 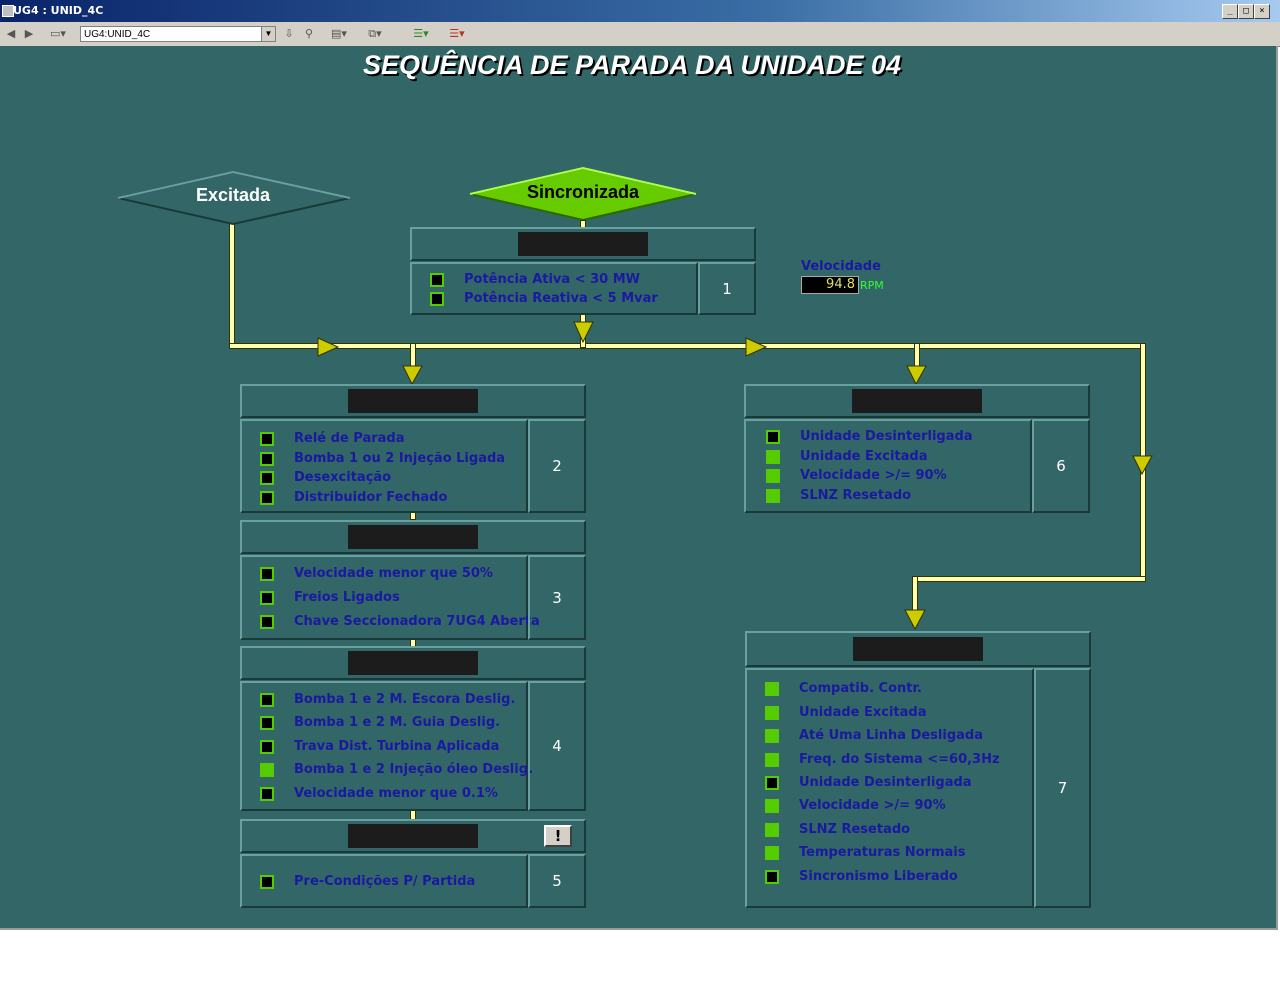 I want to click on close-button: ×, so click(x=1262, y=11).